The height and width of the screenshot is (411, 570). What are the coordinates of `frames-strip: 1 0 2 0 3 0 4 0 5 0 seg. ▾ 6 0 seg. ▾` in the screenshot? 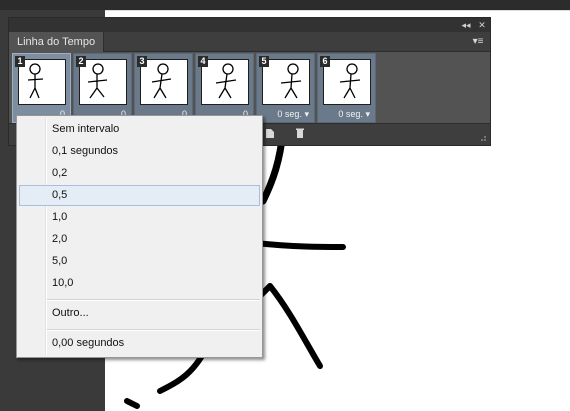 It's located at (249, 88).